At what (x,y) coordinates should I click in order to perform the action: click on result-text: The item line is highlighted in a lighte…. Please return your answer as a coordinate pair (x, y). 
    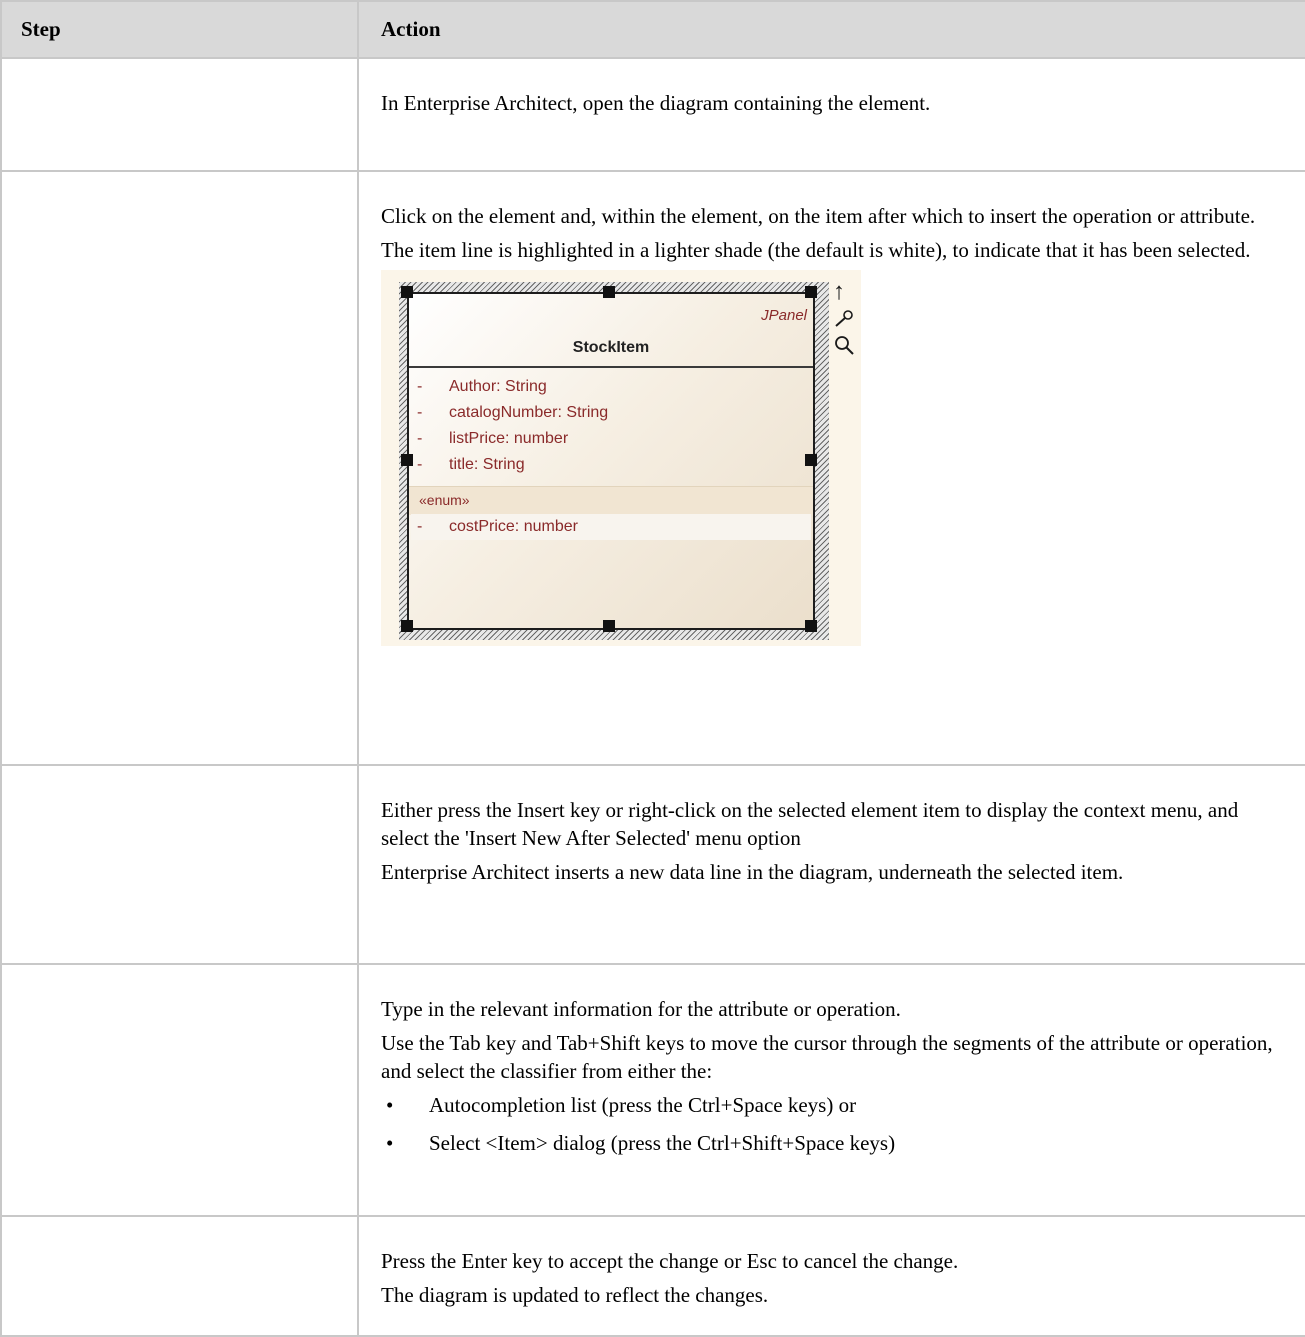
    Looking at the image, I should click on (816, 250).